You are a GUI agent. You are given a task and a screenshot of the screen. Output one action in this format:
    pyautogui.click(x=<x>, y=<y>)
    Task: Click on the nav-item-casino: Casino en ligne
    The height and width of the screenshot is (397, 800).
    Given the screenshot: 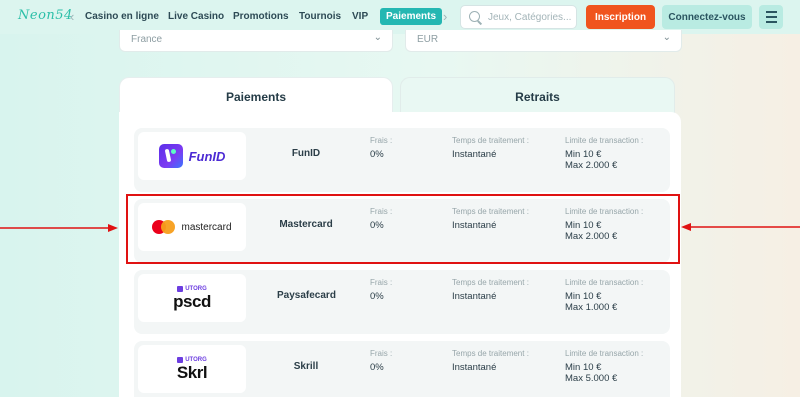 What is the action you would take?
    pyautogui.click(x=122, y=16)
    